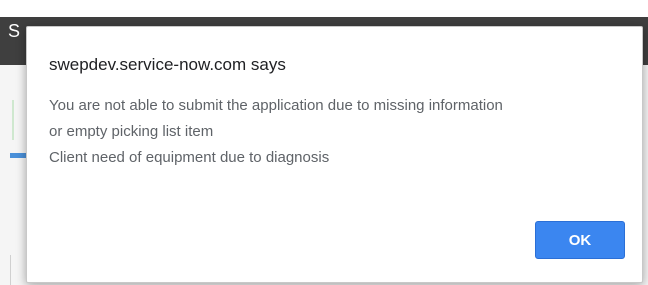 This screenshot has height=285, width=648. What do you see at coordinates (13, 120) in the screenshot?
I see `background-accent-line` at bounding box center [13, 120].